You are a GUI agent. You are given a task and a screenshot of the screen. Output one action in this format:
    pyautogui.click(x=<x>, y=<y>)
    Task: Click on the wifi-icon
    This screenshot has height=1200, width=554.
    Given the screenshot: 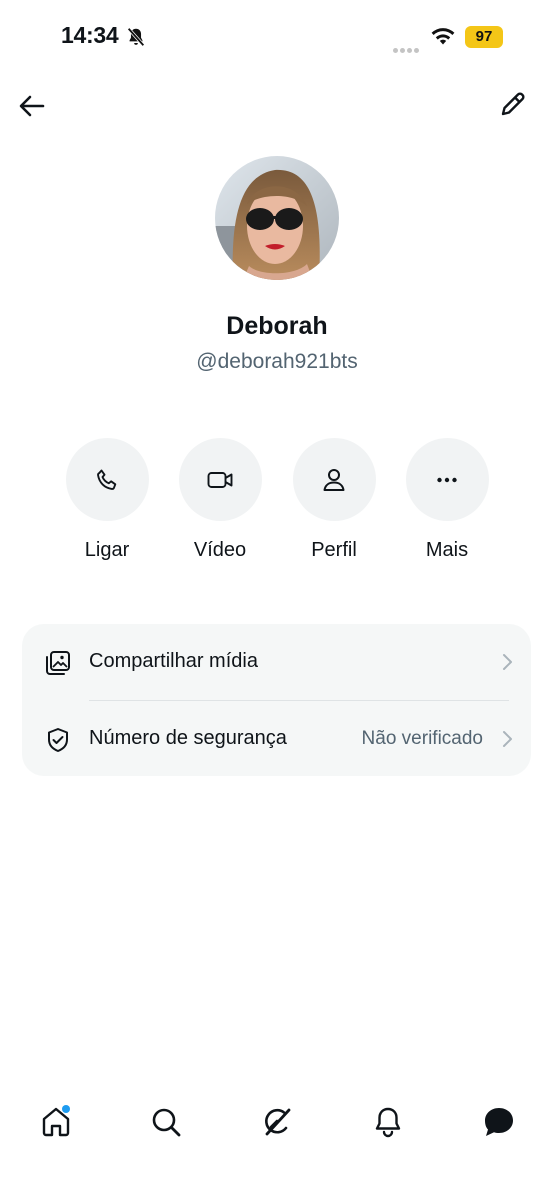 What is the action you would take?
    pyautogui.click(x=443, y=36)
    